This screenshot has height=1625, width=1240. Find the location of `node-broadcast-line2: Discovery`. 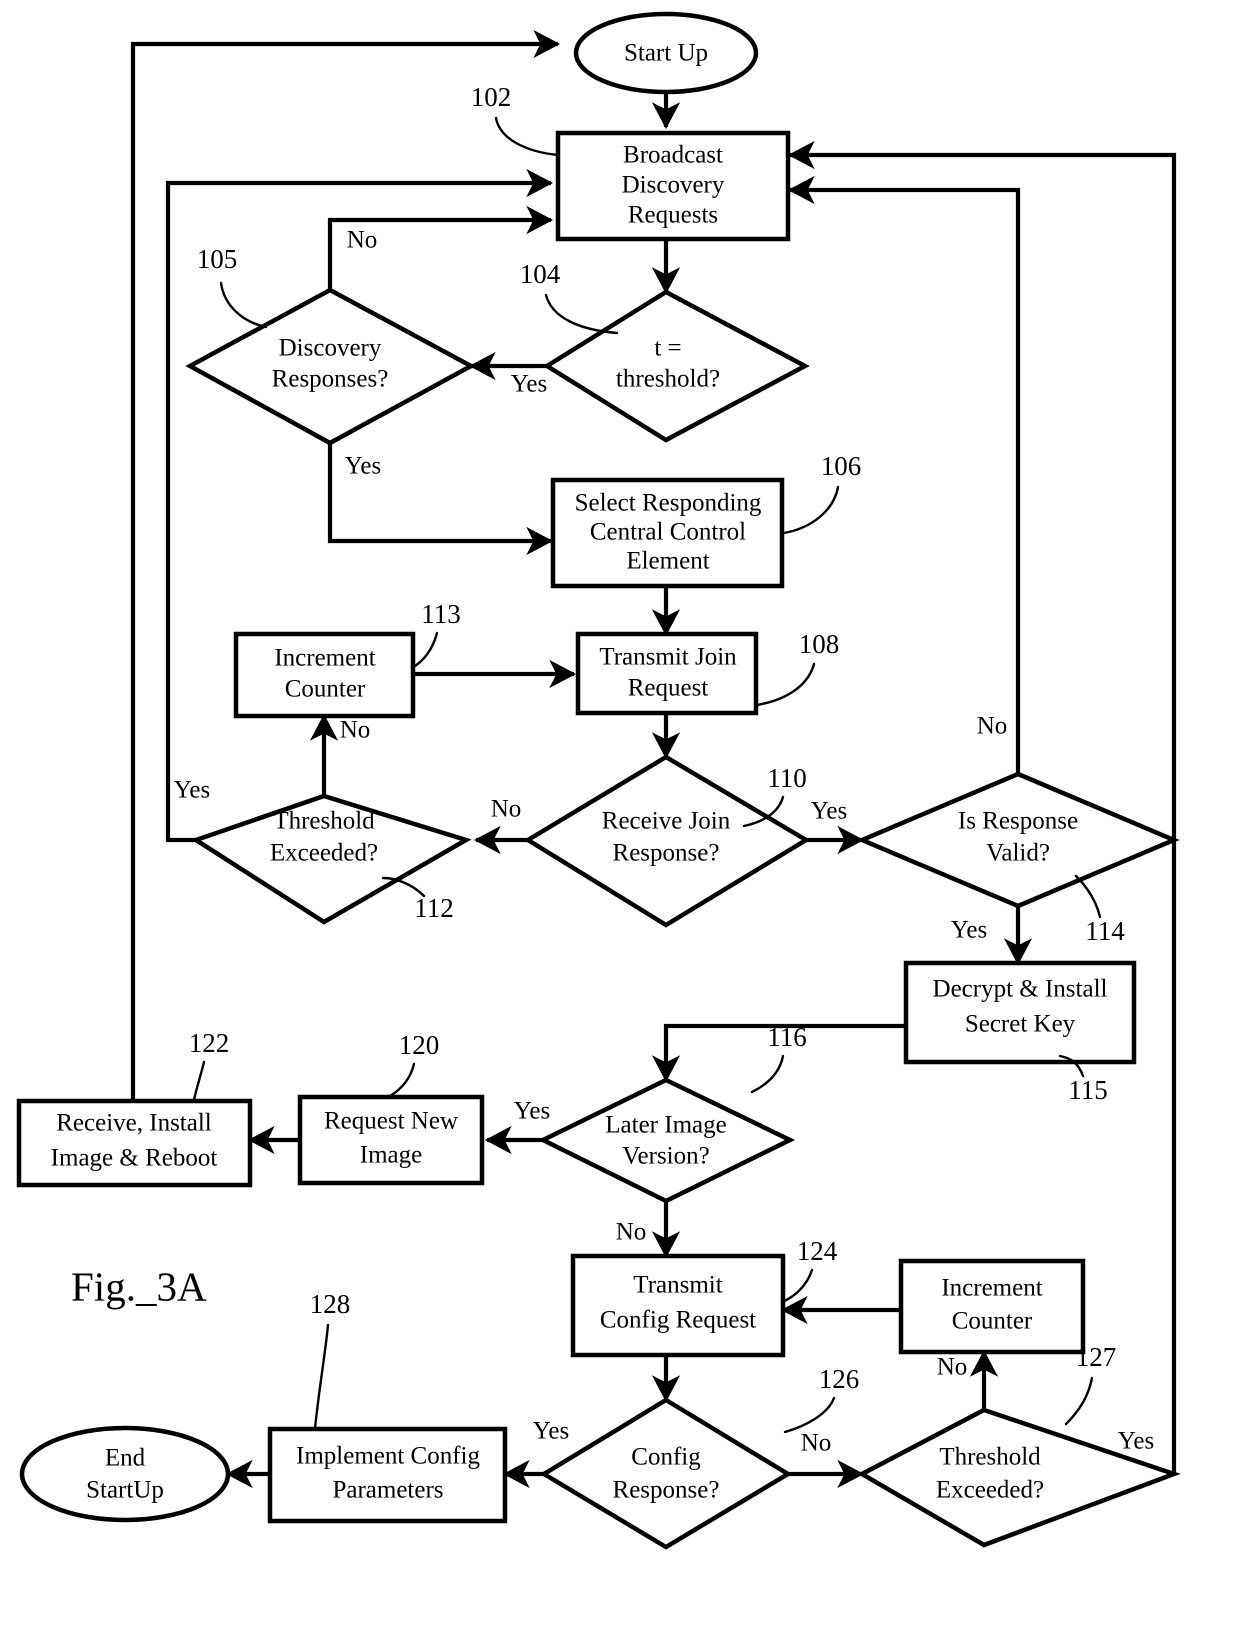

node-broadcast-line2: Discovery is located at coordinates (673, 185).